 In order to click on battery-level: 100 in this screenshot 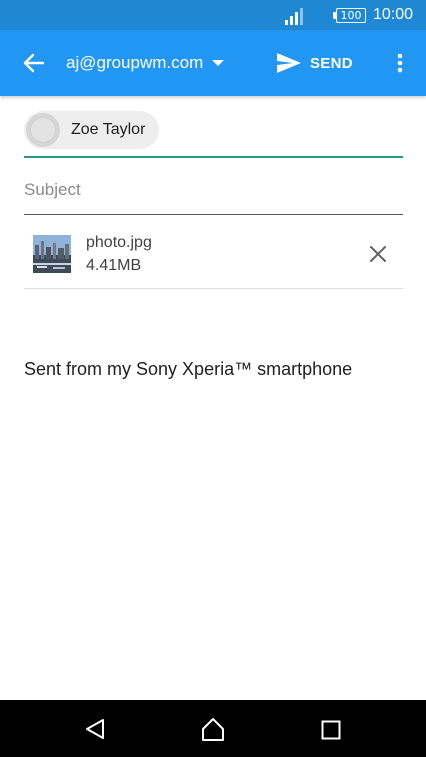, I will do `click(351, 15)`.